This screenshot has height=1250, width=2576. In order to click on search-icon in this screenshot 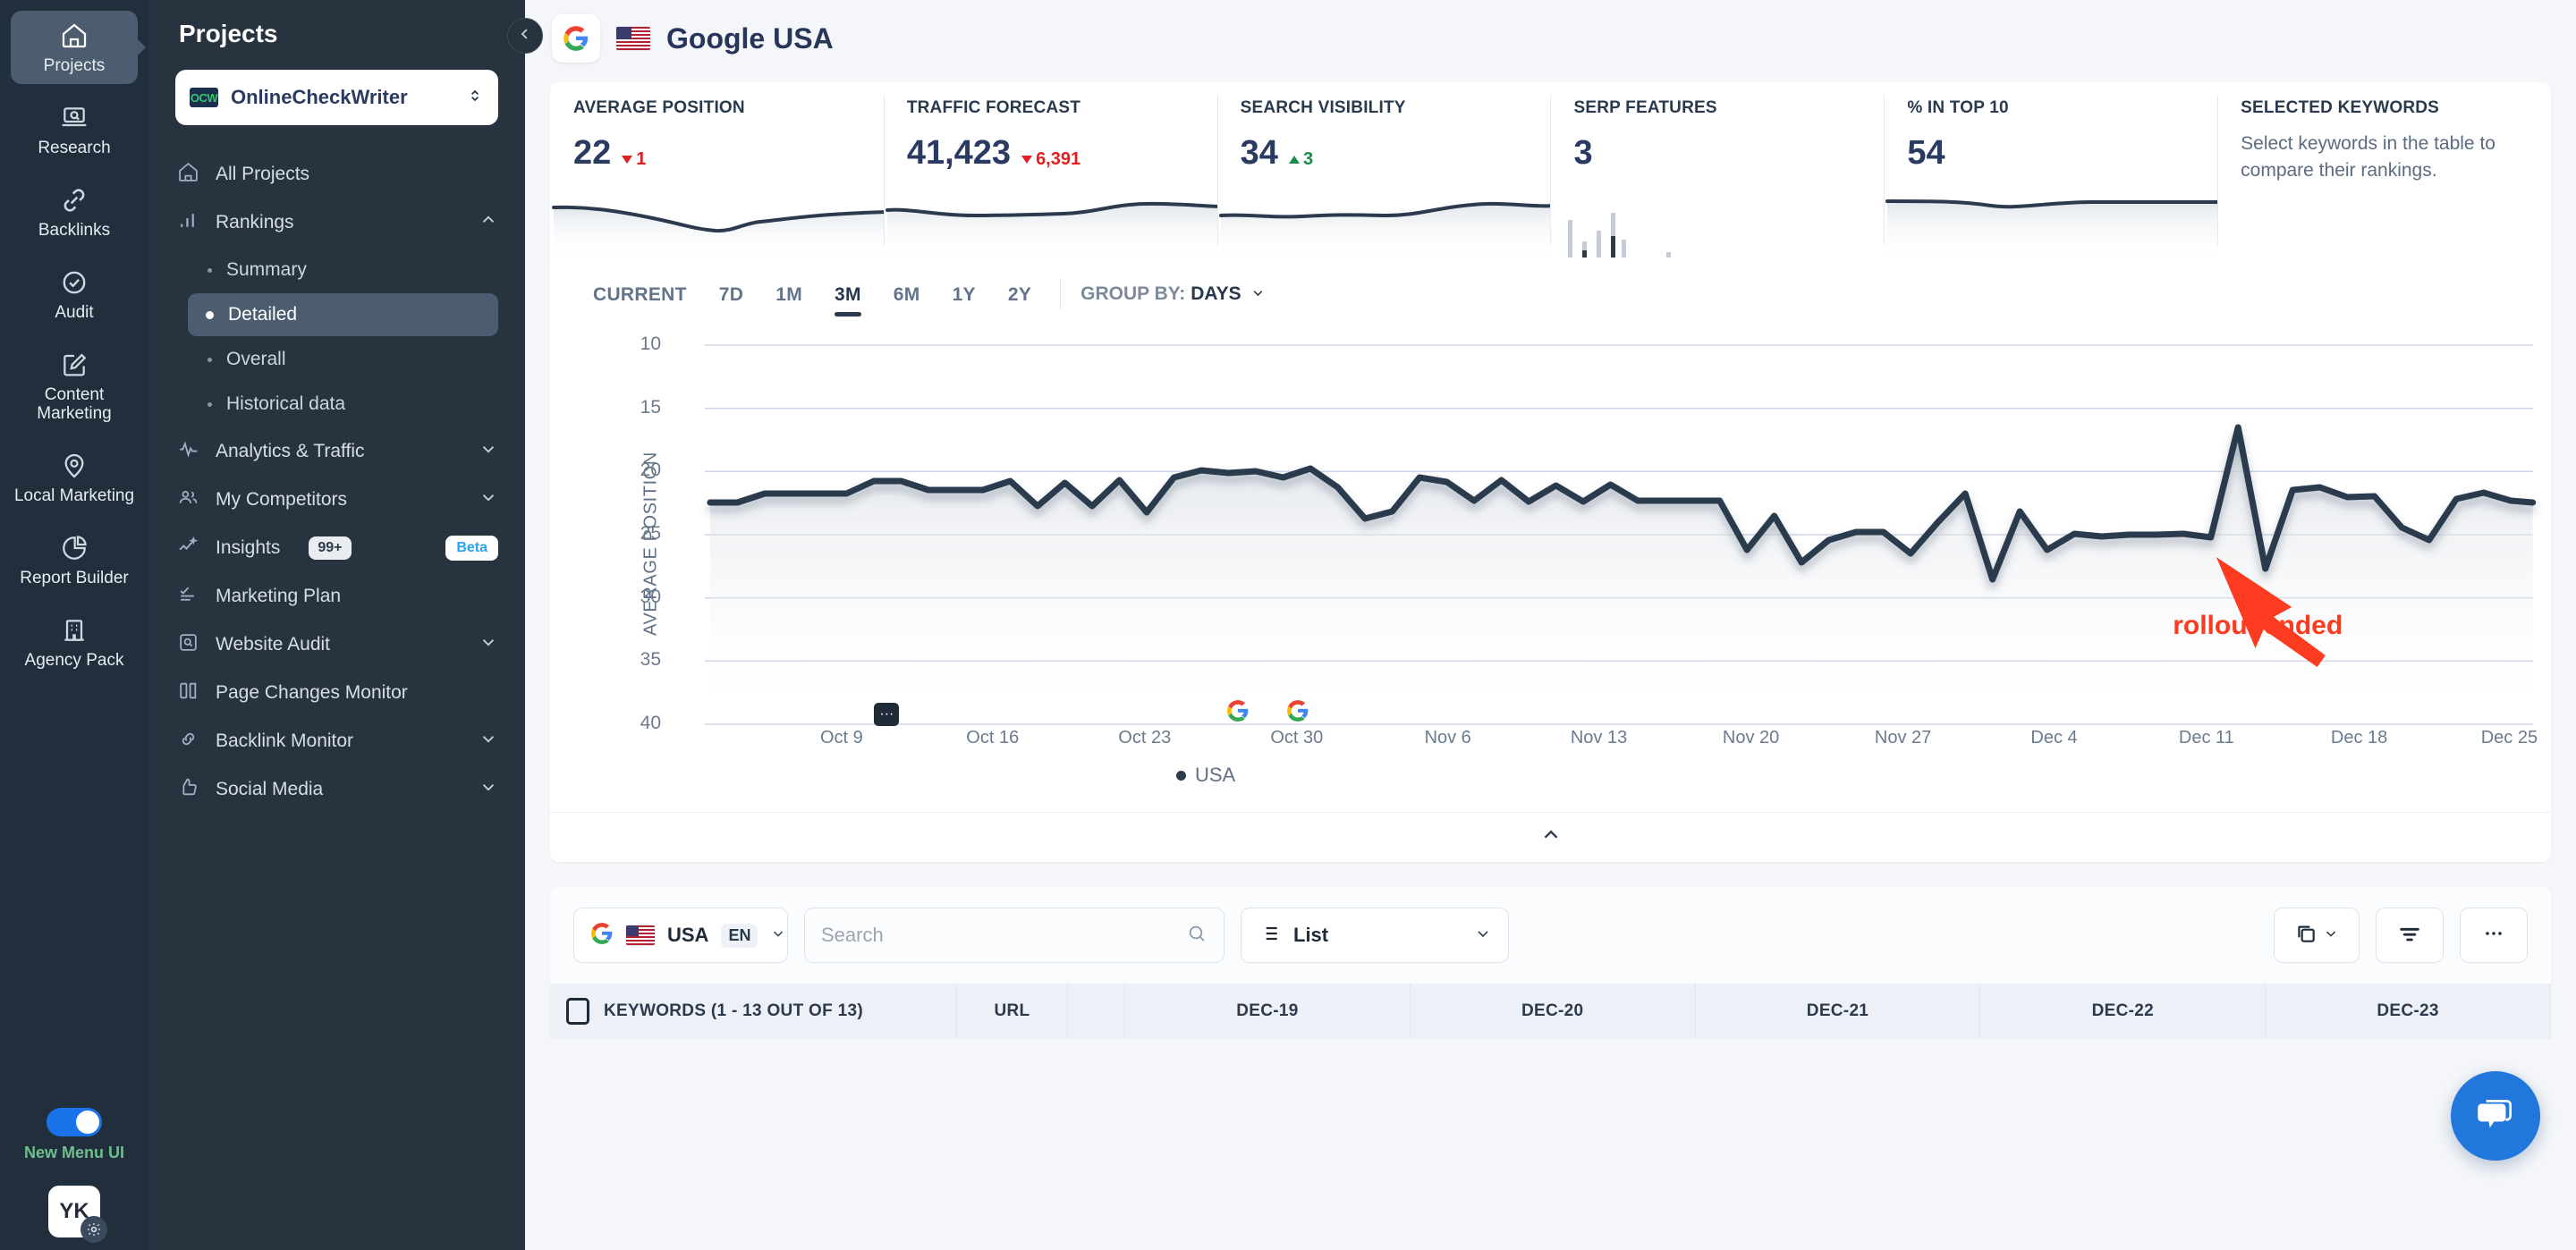, I will do `click(1197, 936)`.